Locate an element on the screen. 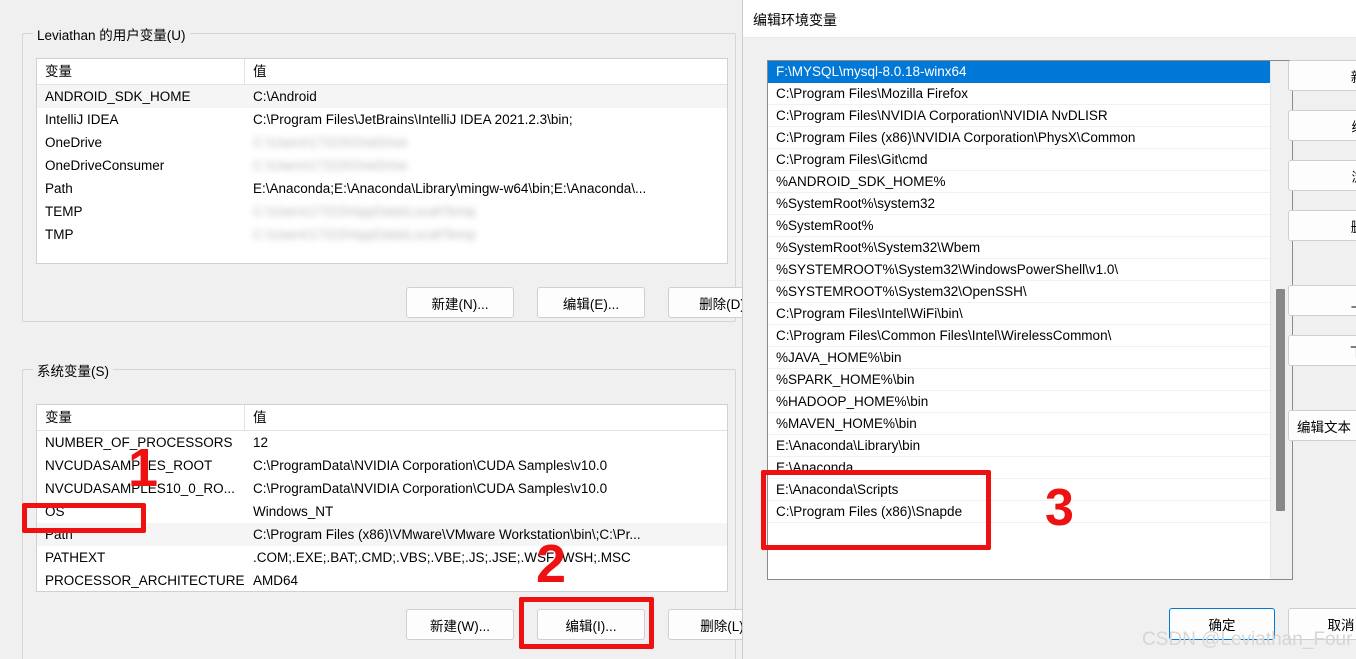 The image size is (1356, 659). user-variables-button-row: 新建(N)... 编辑(E)... 删除(D) is located at coordinates (574, 302).